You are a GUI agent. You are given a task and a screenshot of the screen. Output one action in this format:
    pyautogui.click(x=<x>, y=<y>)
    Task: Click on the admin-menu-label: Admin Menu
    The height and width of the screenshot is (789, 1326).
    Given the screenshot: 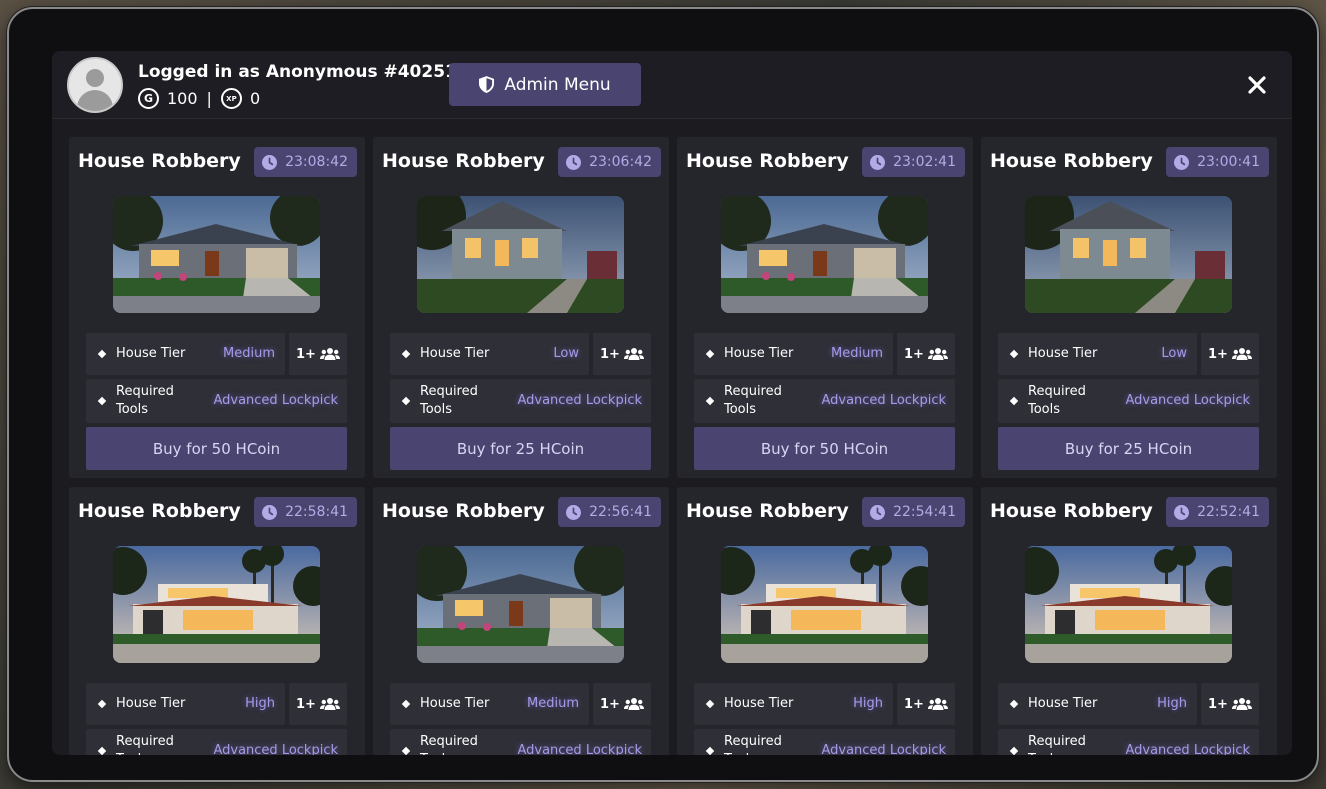 What is the action you would take?
    pyautogui.click(x=557, y=84)
    